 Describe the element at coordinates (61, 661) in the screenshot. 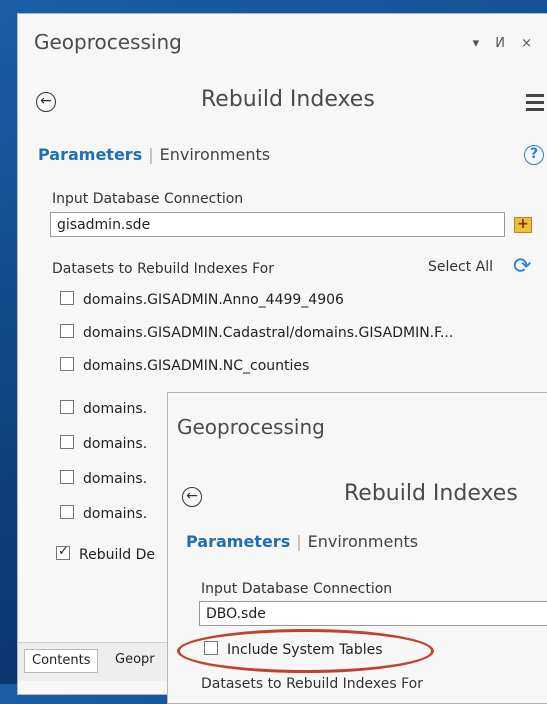

I see `tab-contents: Contents` at that location.